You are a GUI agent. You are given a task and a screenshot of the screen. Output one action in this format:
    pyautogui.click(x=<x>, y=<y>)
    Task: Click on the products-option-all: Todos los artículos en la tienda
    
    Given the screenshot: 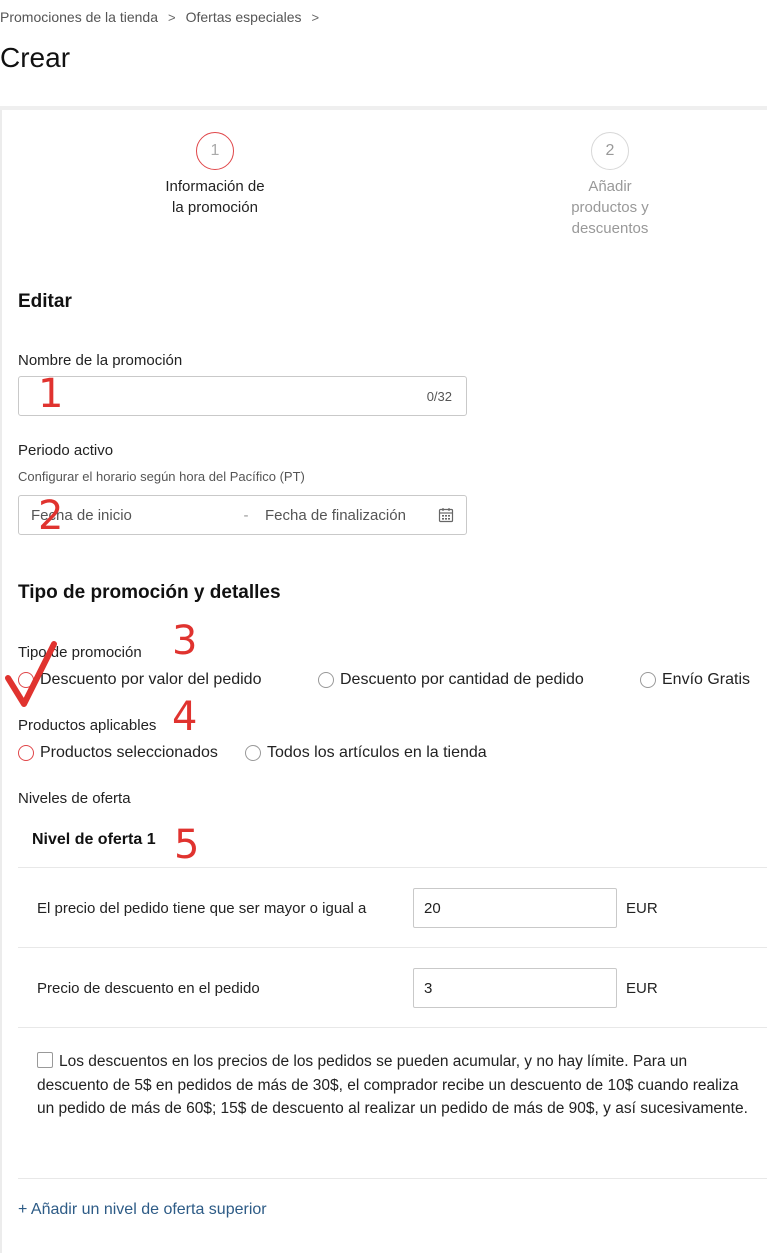 What is the action you would take?
    pyautogui.click(x=366, y=753)
    